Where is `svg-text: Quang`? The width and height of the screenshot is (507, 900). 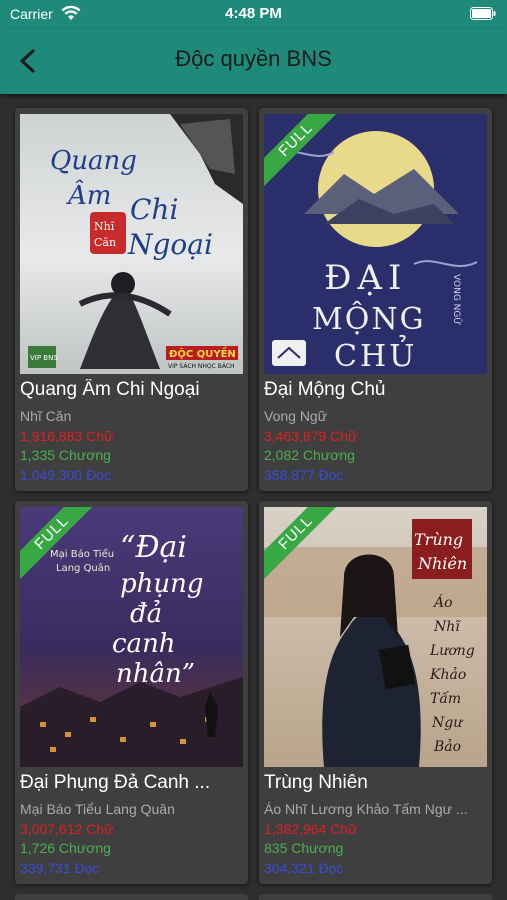
svg-text: Quang is located at coordinates (93, 161).